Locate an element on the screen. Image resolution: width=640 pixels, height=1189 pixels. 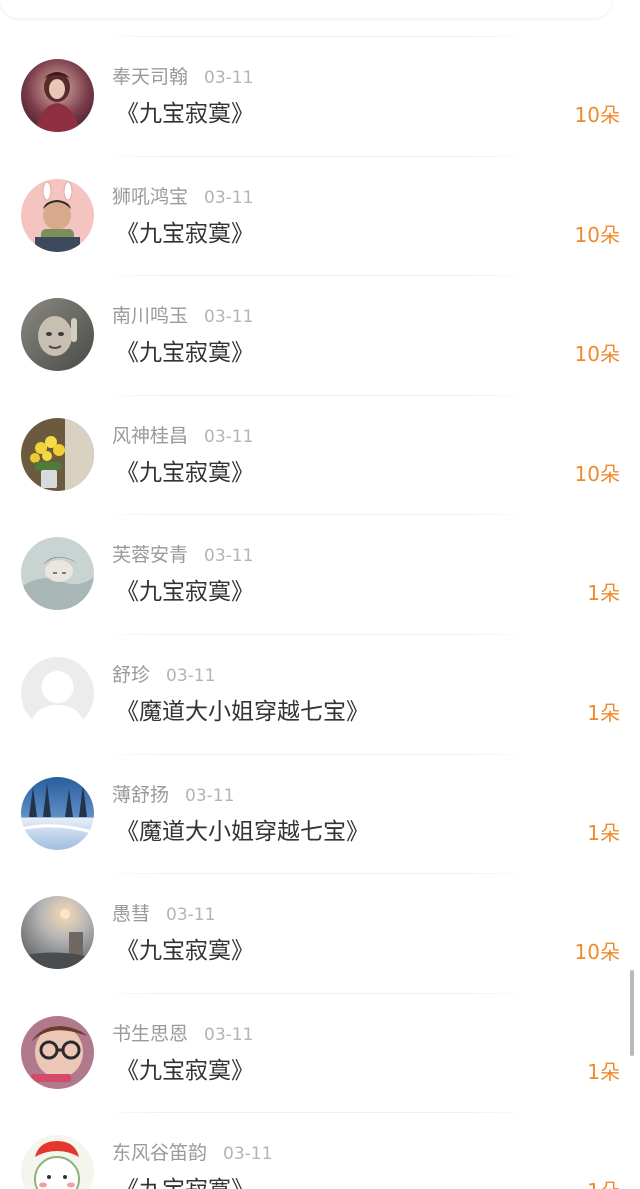
list-item: 芙蓉安青 03-11 《九宝寂寞》 1朵 is located at coordinates (320, 574).